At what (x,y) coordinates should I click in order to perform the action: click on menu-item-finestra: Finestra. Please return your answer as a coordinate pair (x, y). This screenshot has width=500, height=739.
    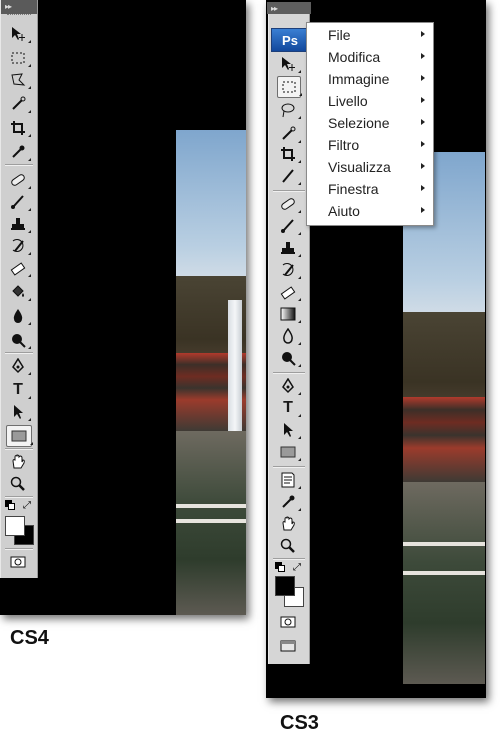
    Looking at the image, I should click on (370, 189).